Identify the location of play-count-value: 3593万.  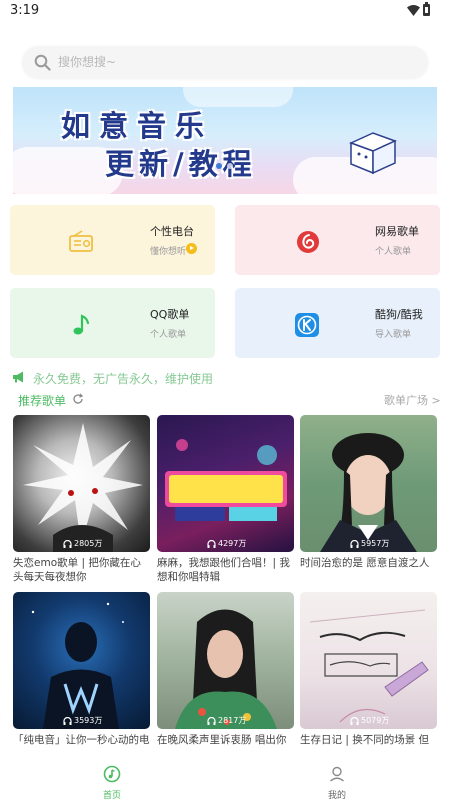
(88, 720).